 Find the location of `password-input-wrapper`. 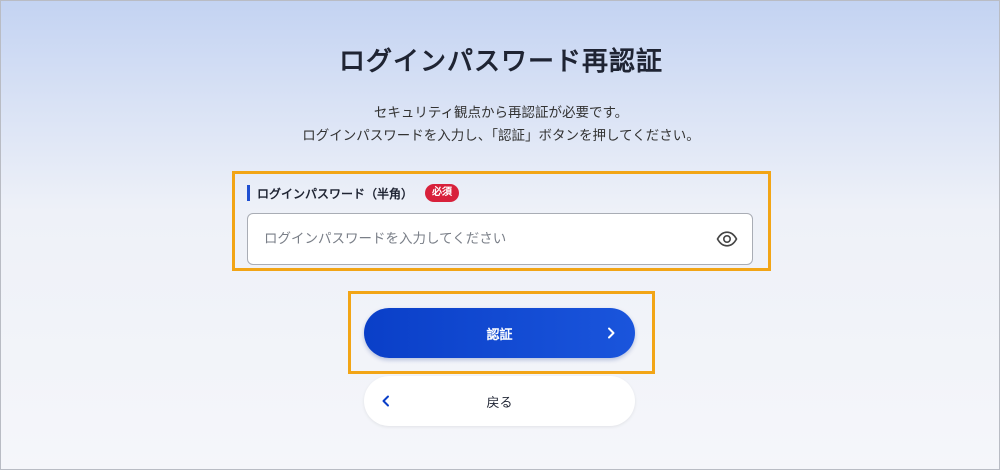

password-input-wrapper is located at coordinates (500, 239).